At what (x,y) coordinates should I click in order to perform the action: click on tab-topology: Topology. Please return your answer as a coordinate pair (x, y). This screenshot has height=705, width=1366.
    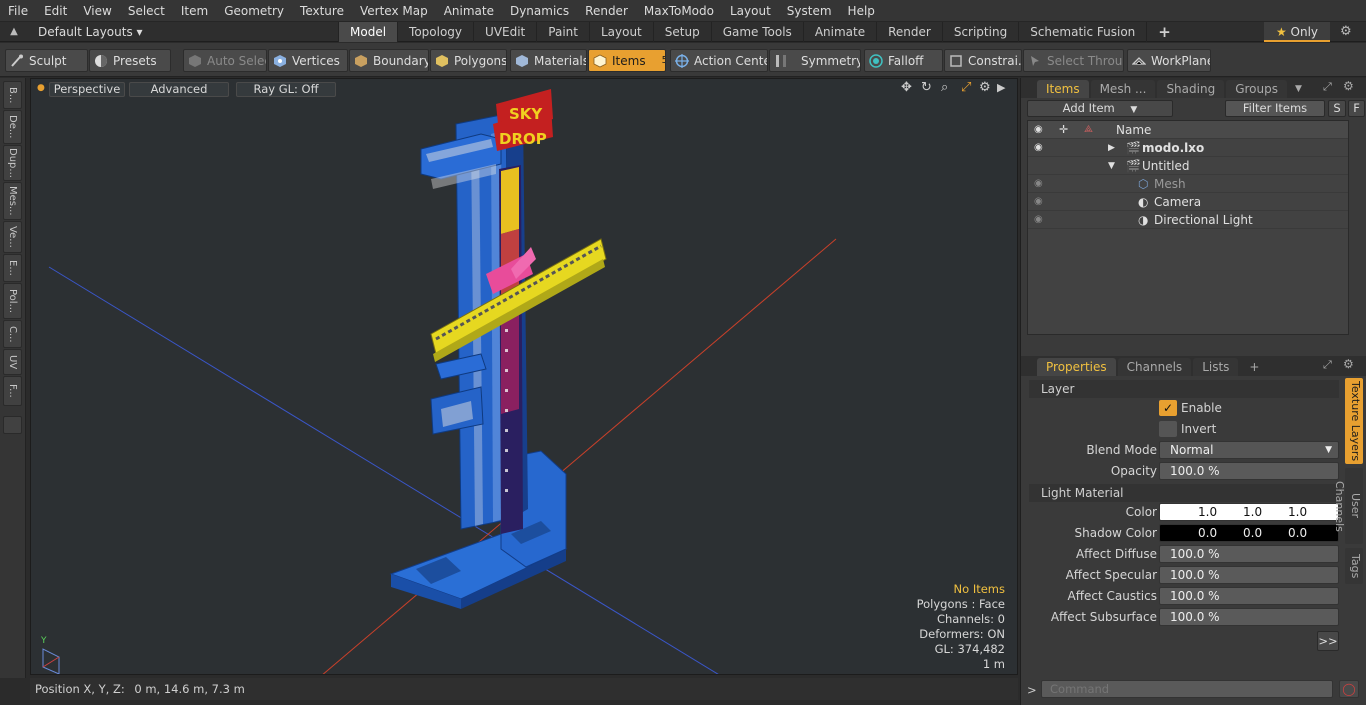
    Looking at the image, I should click on (435, 31).